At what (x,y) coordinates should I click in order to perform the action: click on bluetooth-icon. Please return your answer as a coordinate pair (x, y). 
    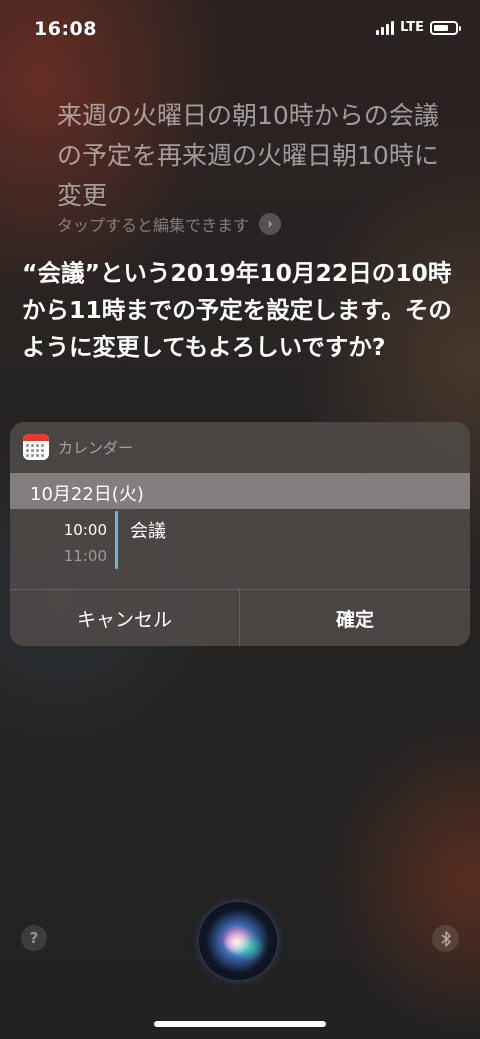
    Looking at the image, I should click on (445, 938).